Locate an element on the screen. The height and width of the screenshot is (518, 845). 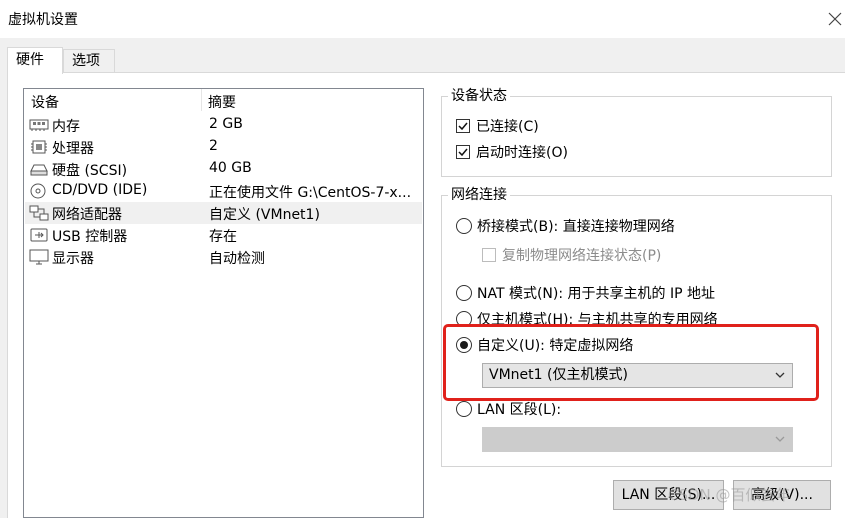
device-status-group: 设备状态 已连接(C) 启动时连接(O) is located at coordinates (636, 132).